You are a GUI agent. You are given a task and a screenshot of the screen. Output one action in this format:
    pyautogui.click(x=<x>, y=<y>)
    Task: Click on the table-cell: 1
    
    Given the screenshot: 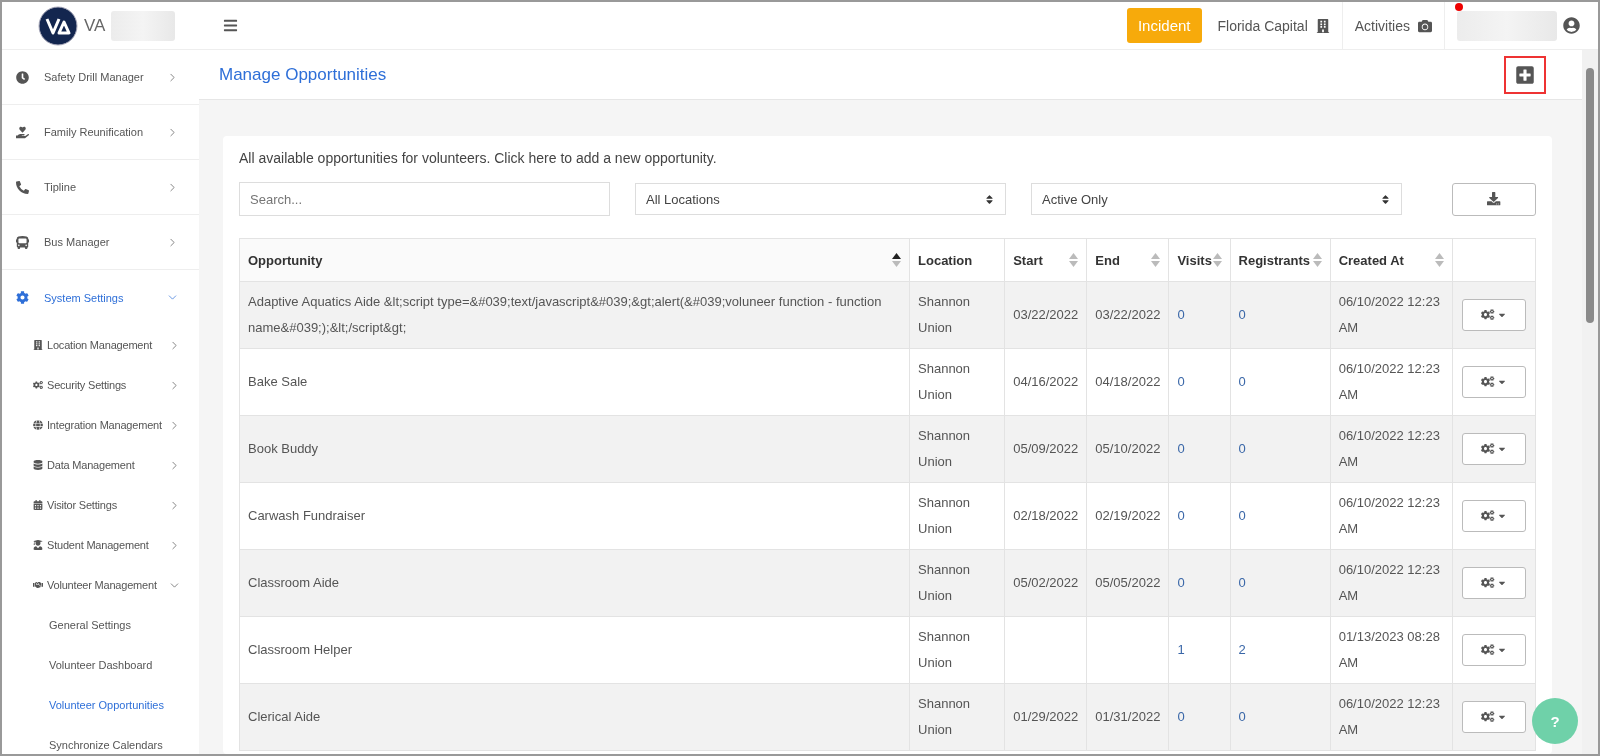 What is the action you would take?
    pyautogui.click(x=1199, y=650)
    